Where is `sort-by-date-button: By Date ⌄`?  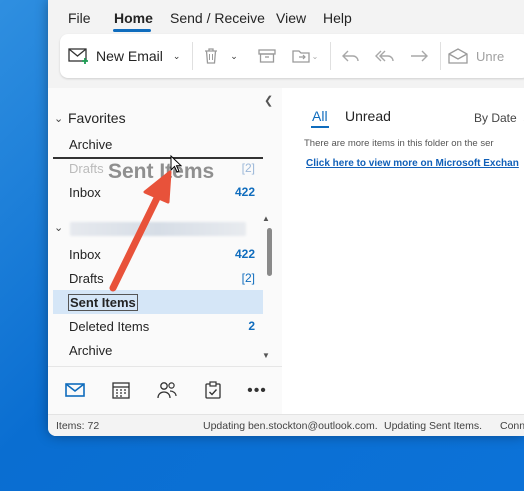 sort-by-date-button: By Date ⌄ is located at coordinates (499, 118).